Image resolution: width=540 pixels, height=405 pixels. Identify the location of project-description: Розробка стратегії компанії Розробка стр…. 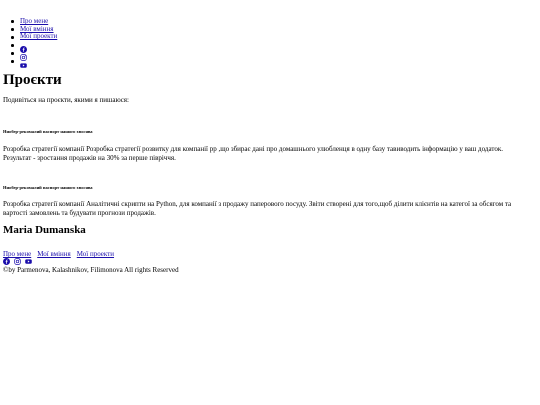
(253, 153).